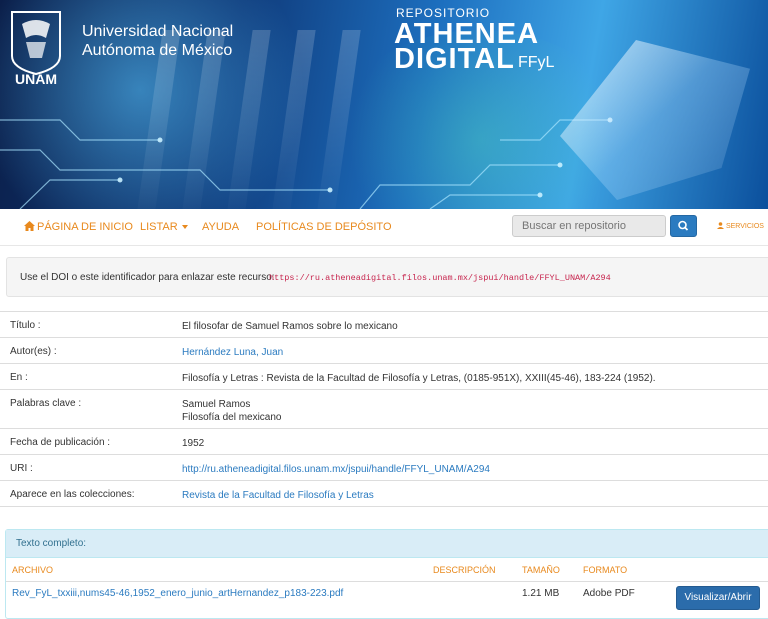  I want to click on caret-down-icon, so click(184, 227).